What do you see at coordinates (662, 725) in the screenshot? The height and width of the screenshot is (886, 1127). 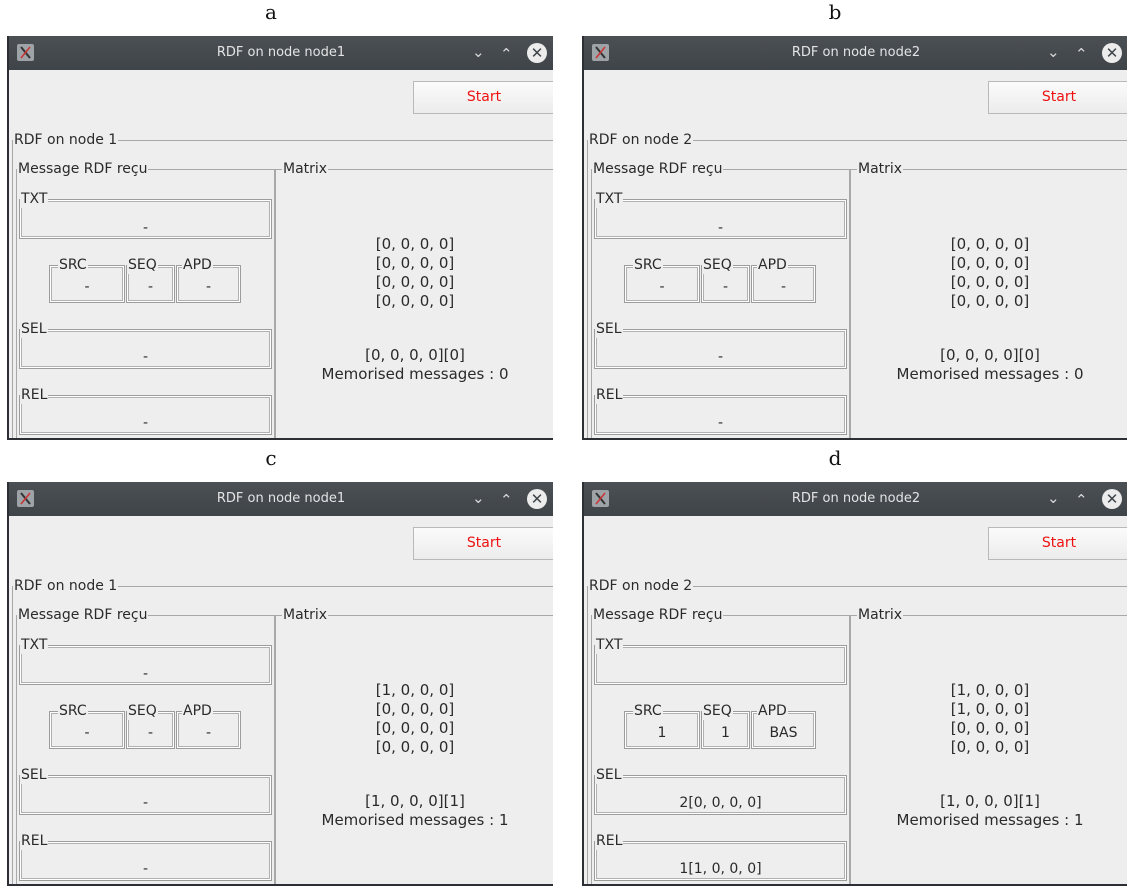 I see `src-field: SRC 1` at bounding box center [662, 725].